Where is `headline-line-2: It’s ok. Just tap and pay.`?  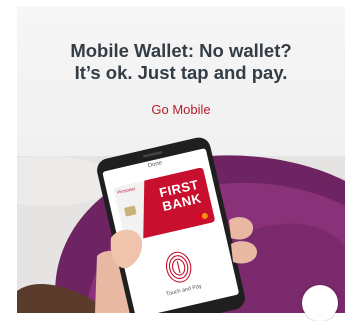
headline-line-2: It’s ok. Just tap and pay. is located at coordinates (181, 72).